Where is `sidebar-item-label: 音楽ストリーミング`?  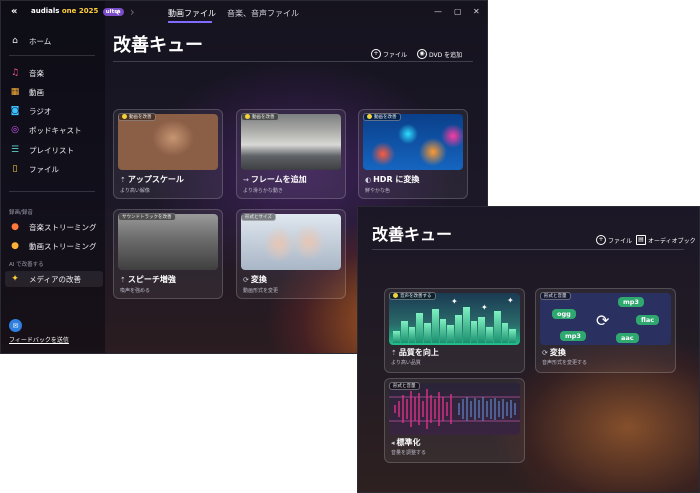 sidebar-item-label: 音楽ストリーミング is located at coordinates (63, 227).